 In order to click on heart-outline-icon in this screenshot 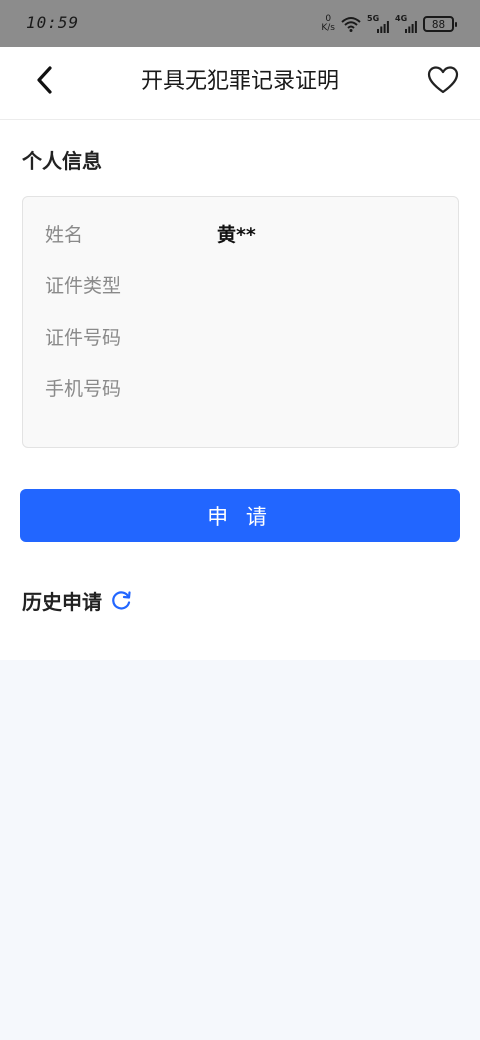, I will do `click(443, 80)`.